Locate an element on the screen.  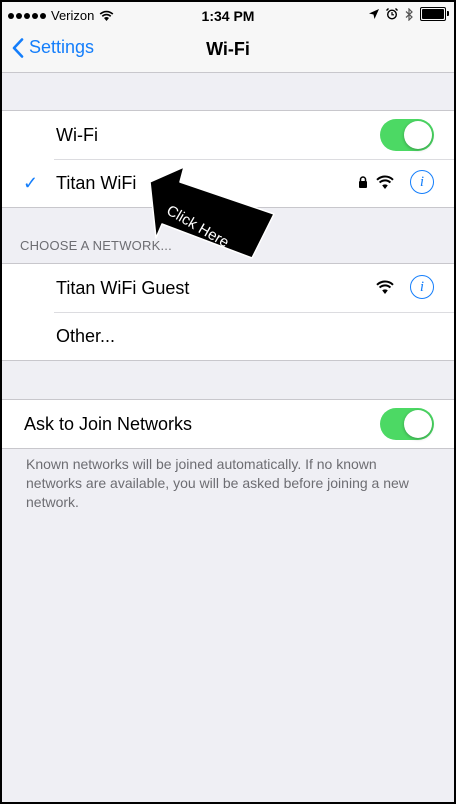
battery-fill is located at coordinates (433, 14).